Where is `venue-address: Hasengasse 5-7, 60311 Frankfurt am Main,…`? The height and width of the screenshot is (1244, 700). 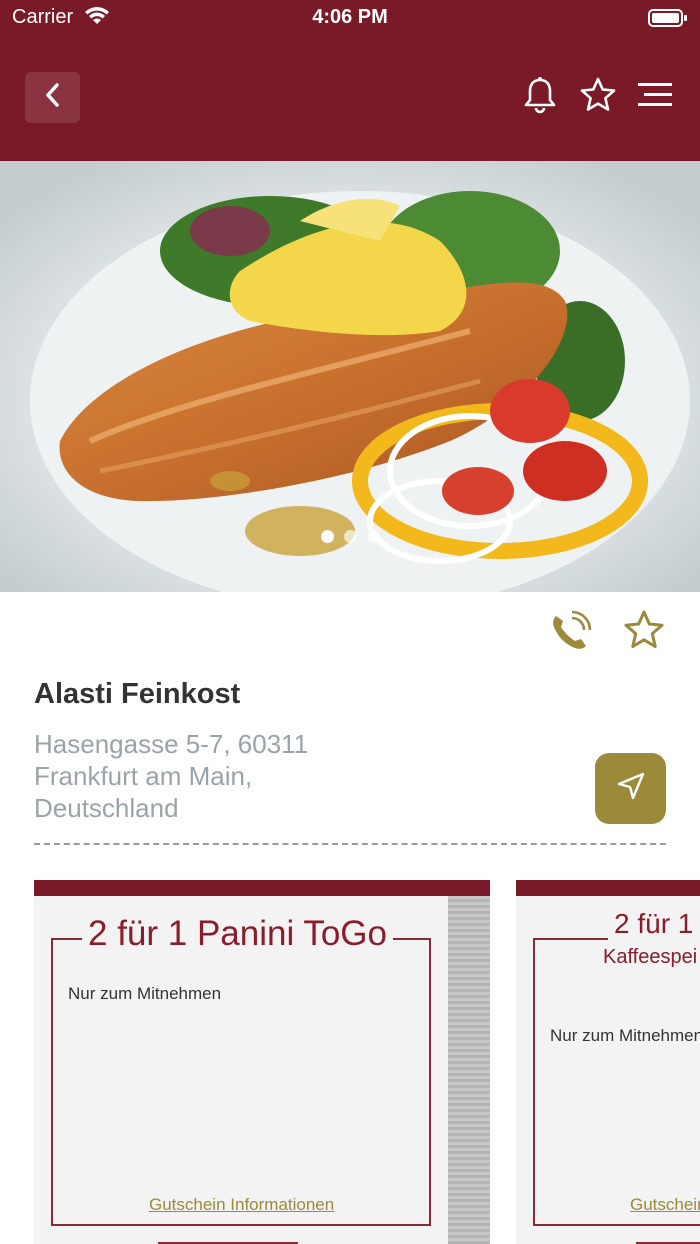 venue-address: Hasengasse 5-7, 60311 Frankfurt am Main,… is located at coordinates (244, 776).